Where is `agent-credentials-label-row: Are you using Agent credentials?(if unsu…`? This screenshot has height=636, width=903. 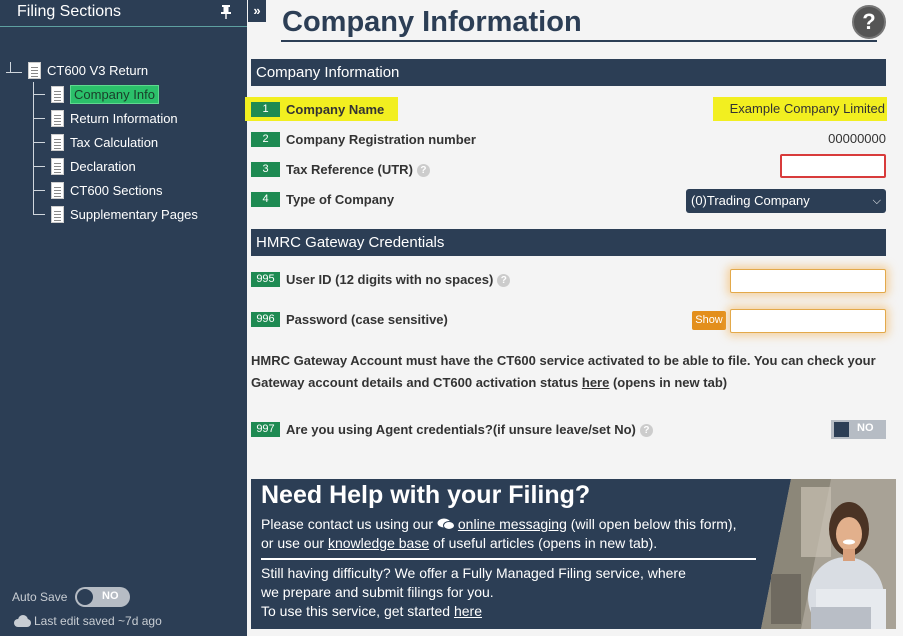 agent-credentials-label-row: Are you using Agent credentials?(if unsu… is located at coordinates (469, 430).